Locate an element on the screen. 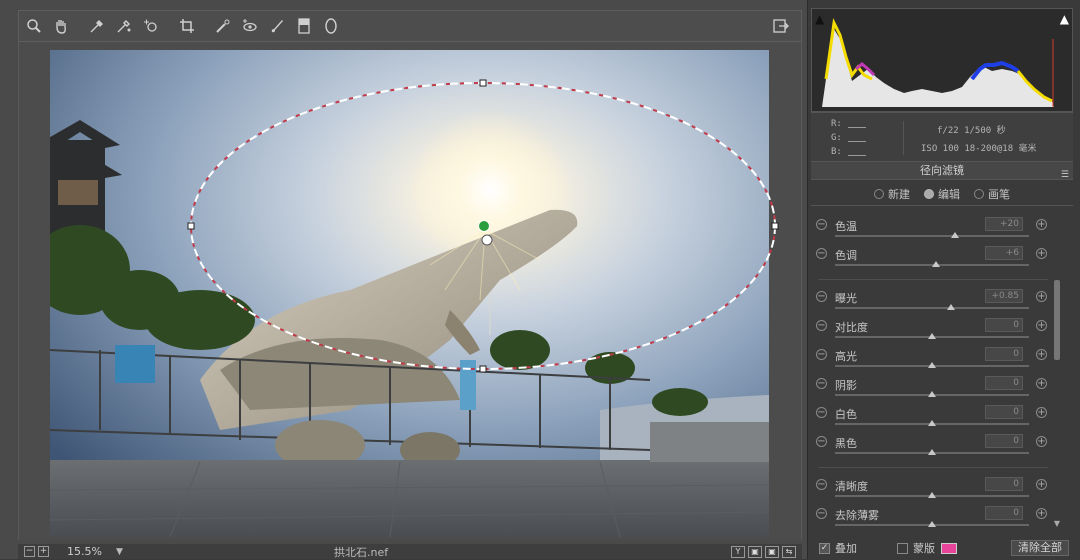  zoom-icon is located at coordinates (34, 26).